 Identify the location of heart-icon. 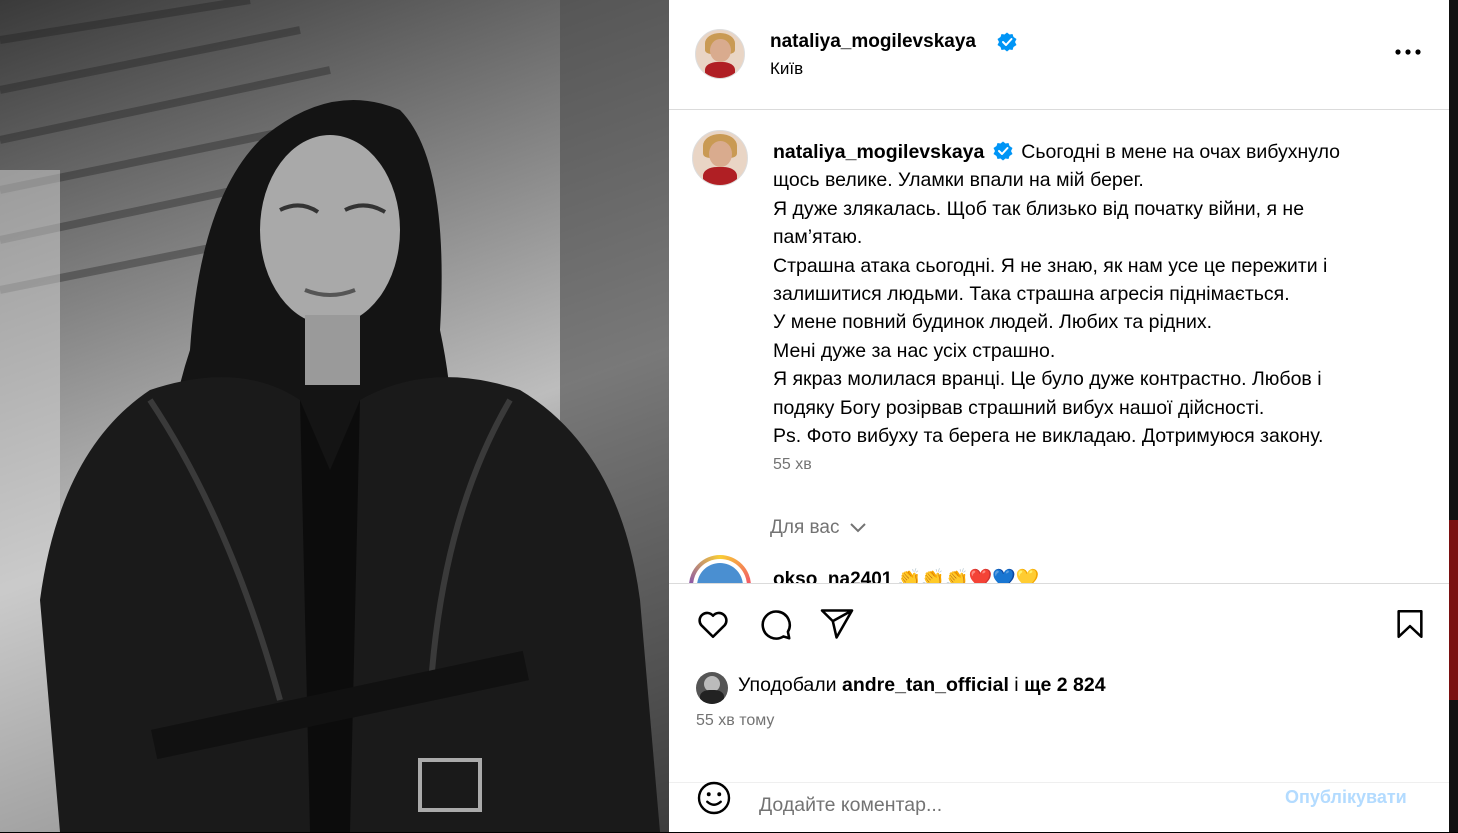
(713, 624).